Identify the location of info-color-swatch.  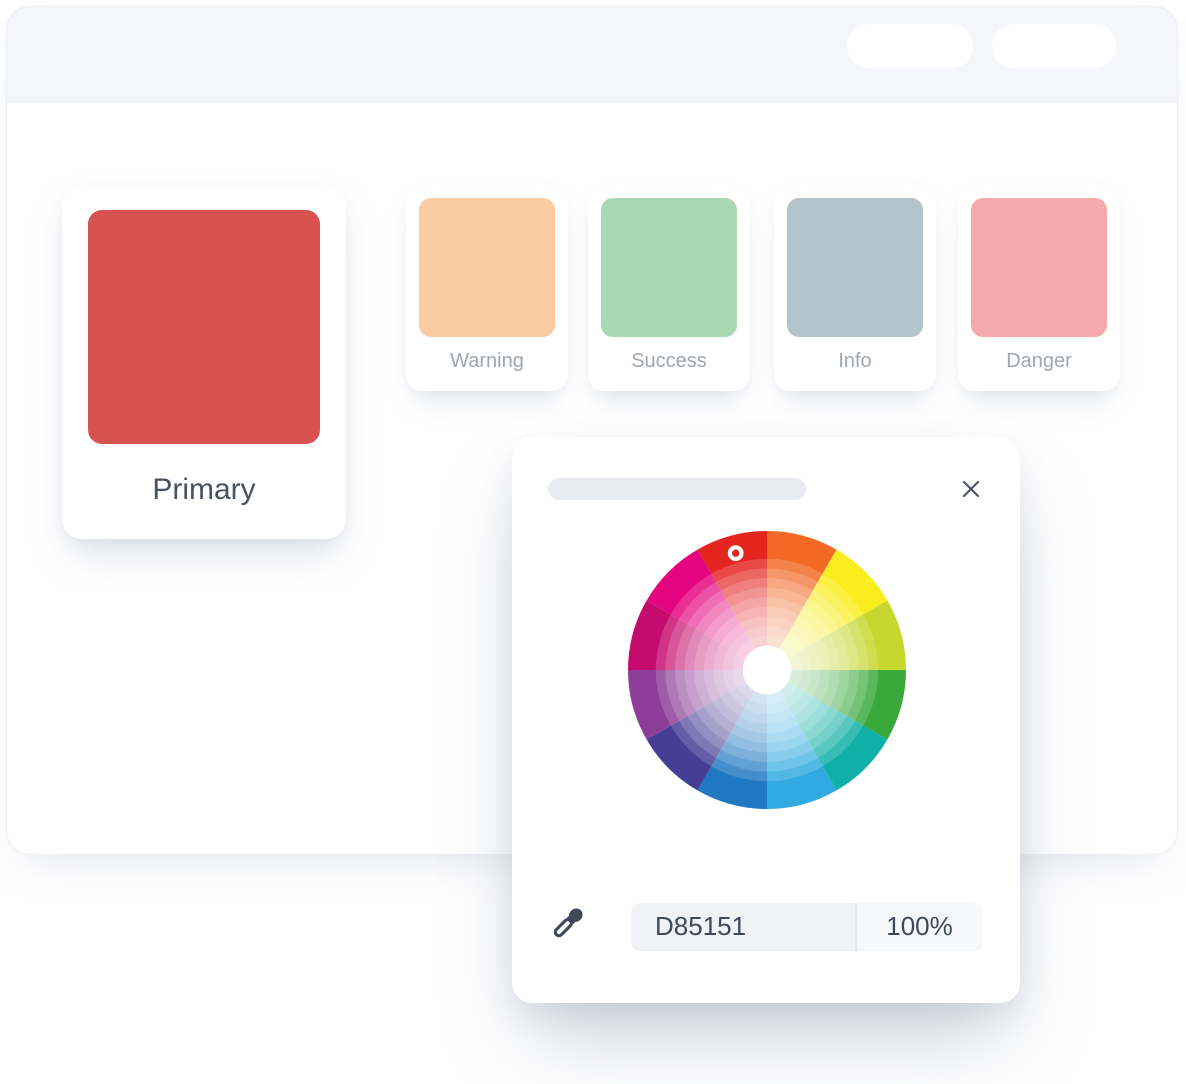
(855, 267).